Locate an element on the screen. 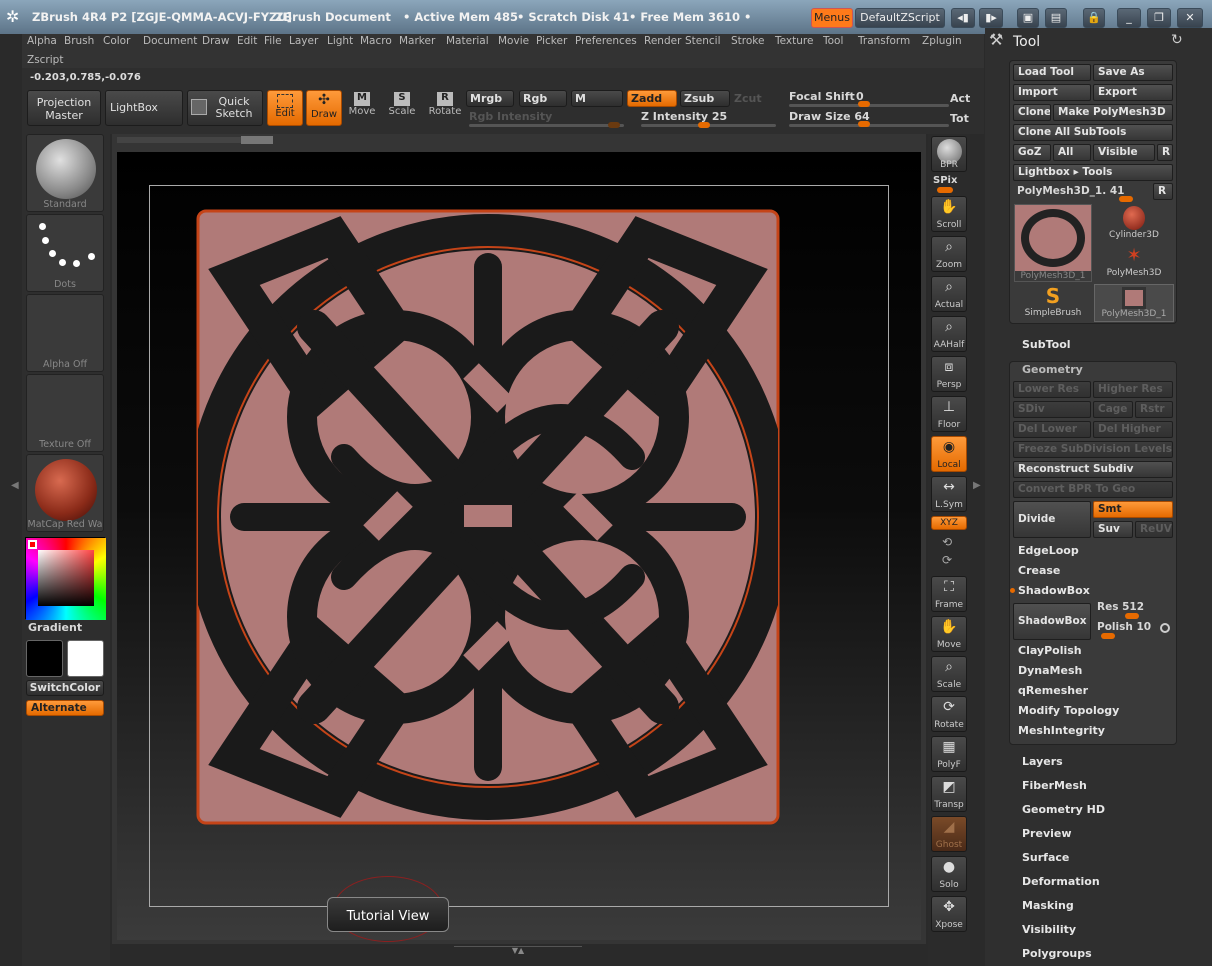 The height and width of the screenshot is (966, 1212). polish-slider: Polish 10 is located at coordinates (1124, 627).